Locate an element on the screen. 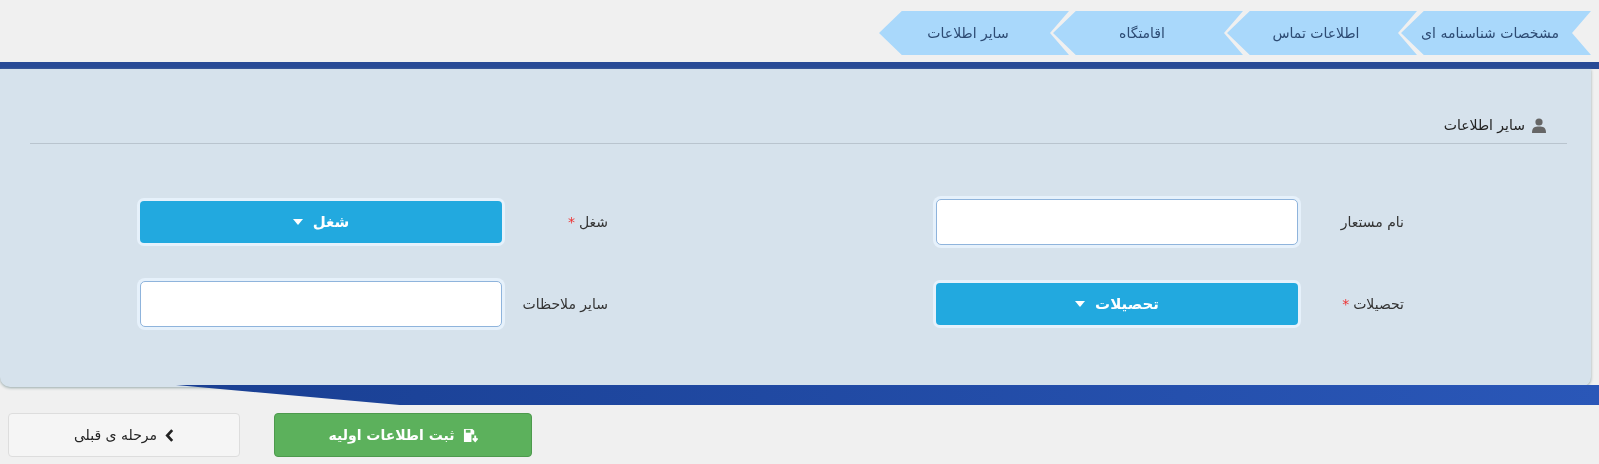 This screenshot has height=464, width=1599. field-label: سایر ملاحظات is located at coordinates (565, 304).